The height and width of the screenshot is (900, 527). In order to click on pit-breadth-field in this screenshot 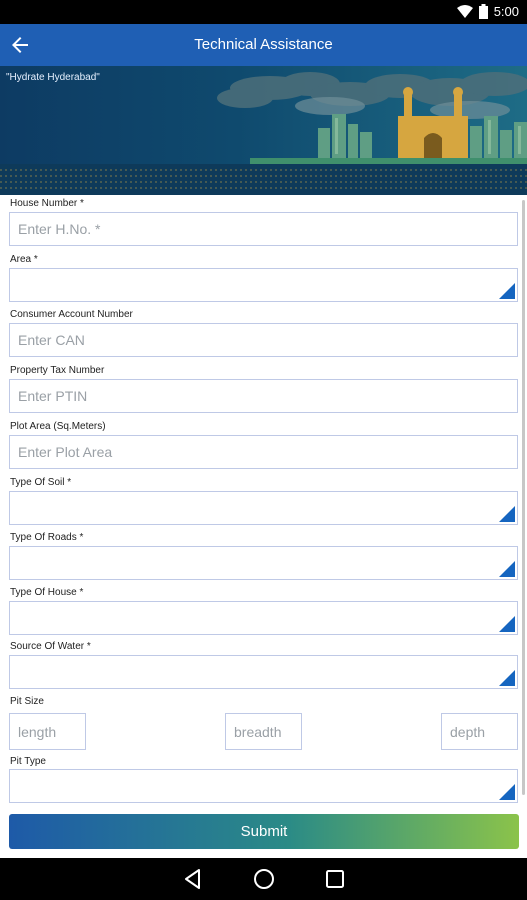, I will do `click(263, 731)`.